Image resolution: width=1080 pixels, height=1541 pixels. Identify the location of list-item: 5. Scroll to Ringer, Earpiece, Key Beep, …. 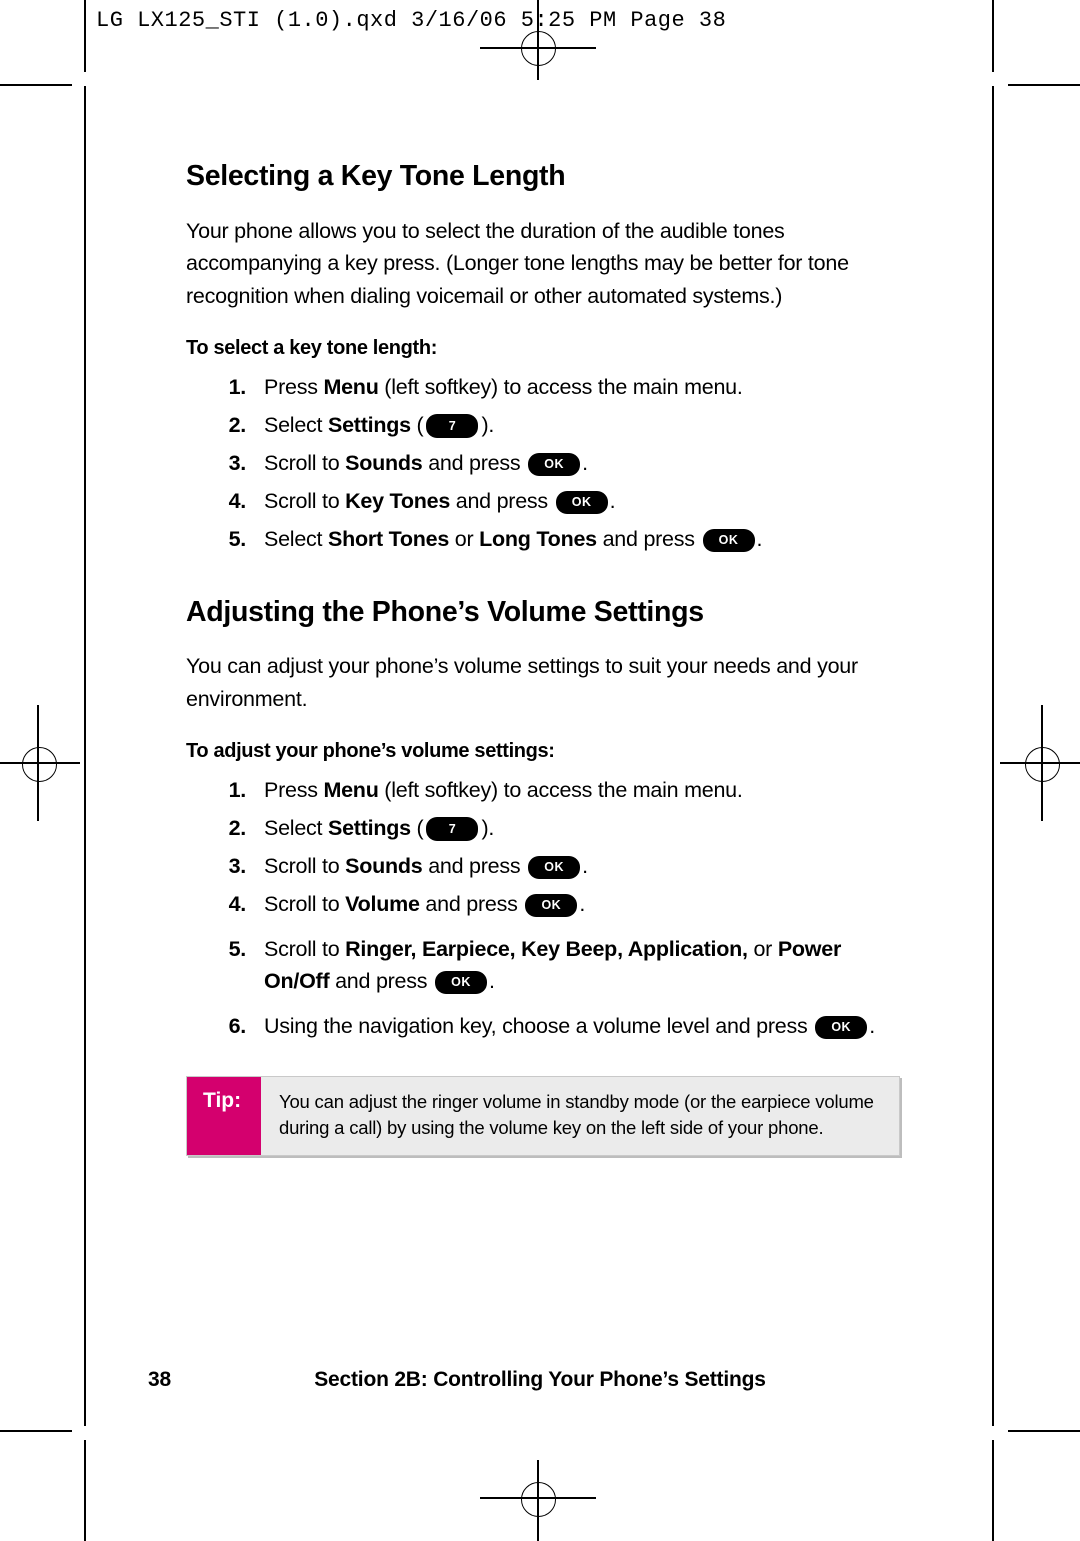
(548, 965).